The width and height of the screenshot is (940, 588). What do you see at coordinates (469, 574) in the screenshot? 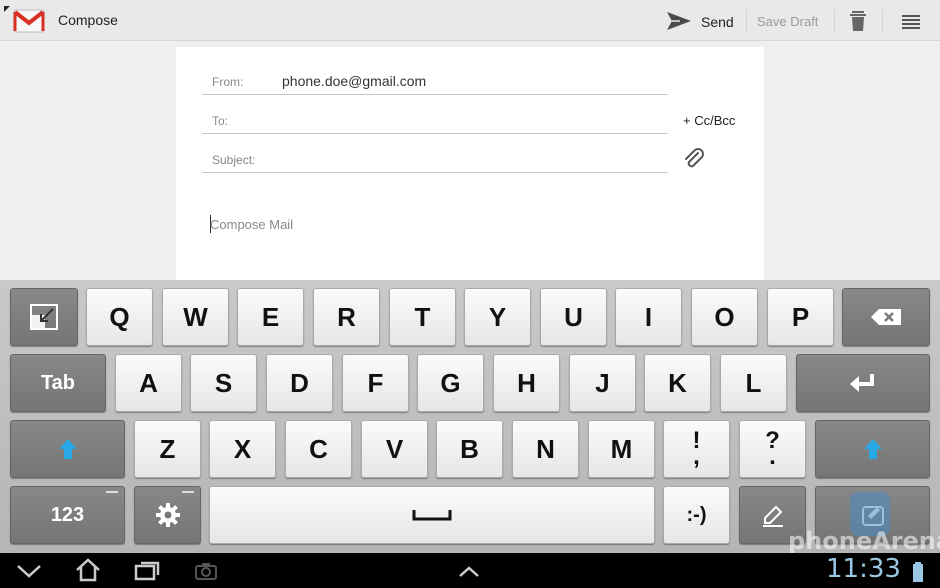
I see `chevron-up-icon` at bounding box center [469, 574].